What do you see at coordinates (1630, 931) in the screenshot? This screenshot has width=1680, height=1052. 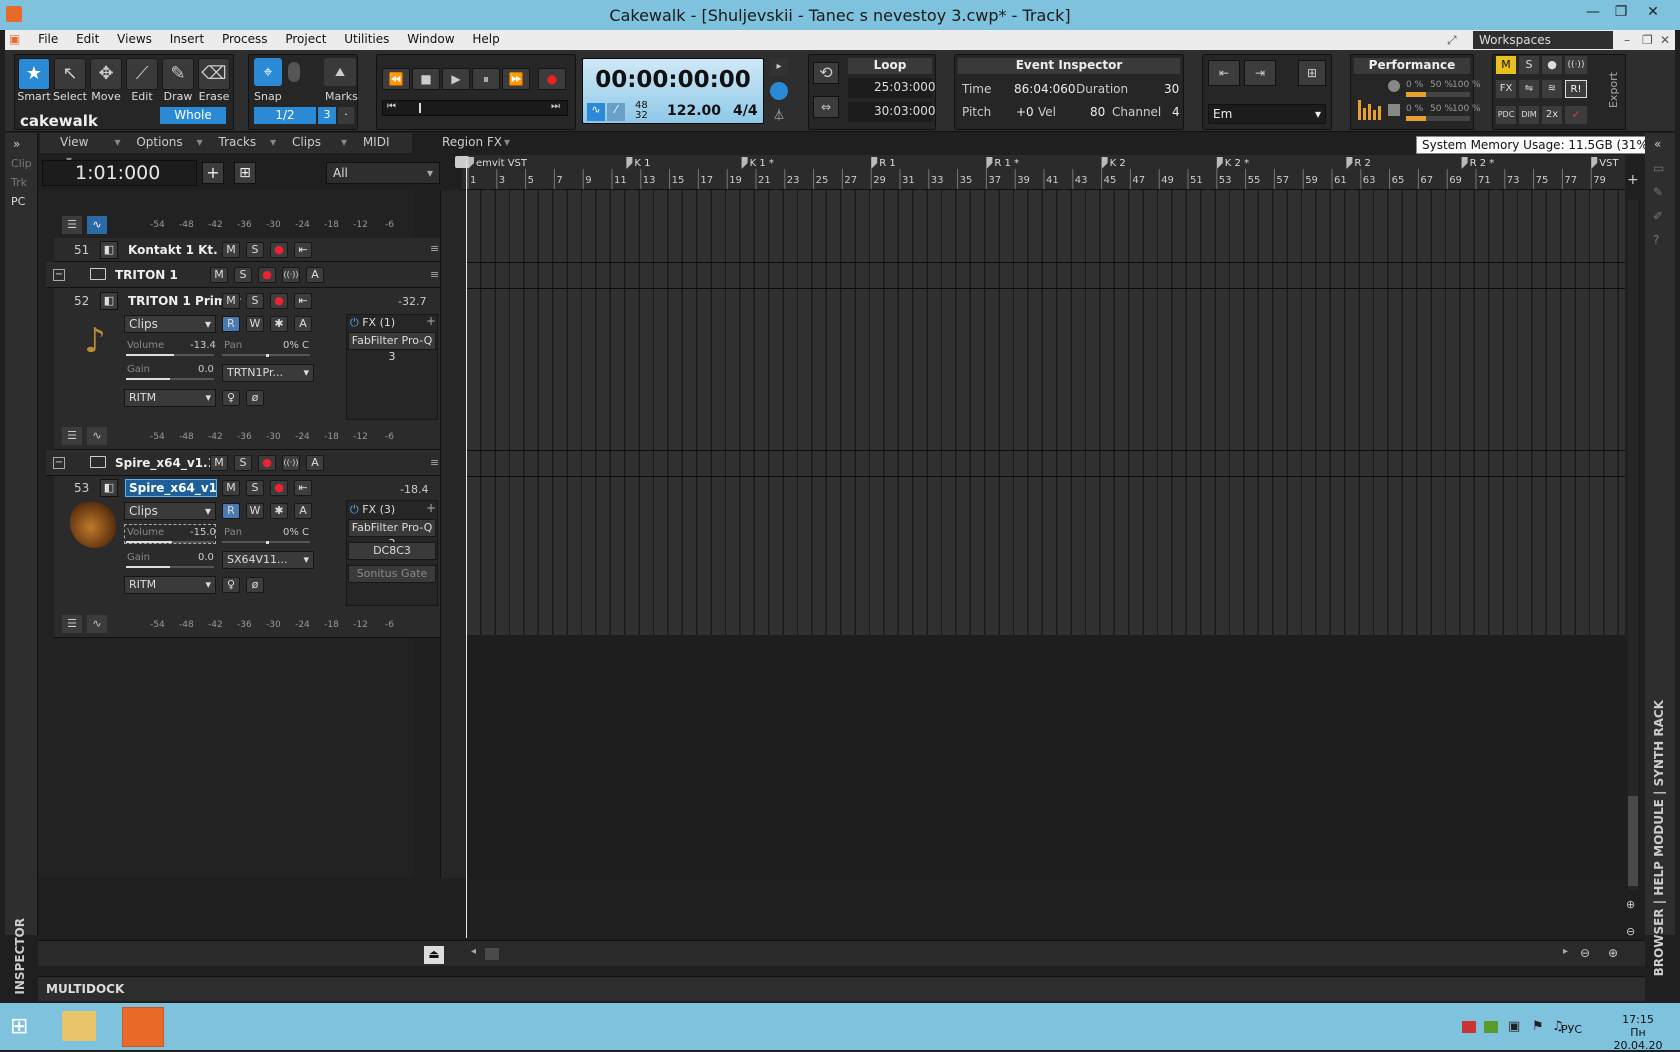 I see `zoom-out-icon: ⊖` at bounding box center [1630, 931].